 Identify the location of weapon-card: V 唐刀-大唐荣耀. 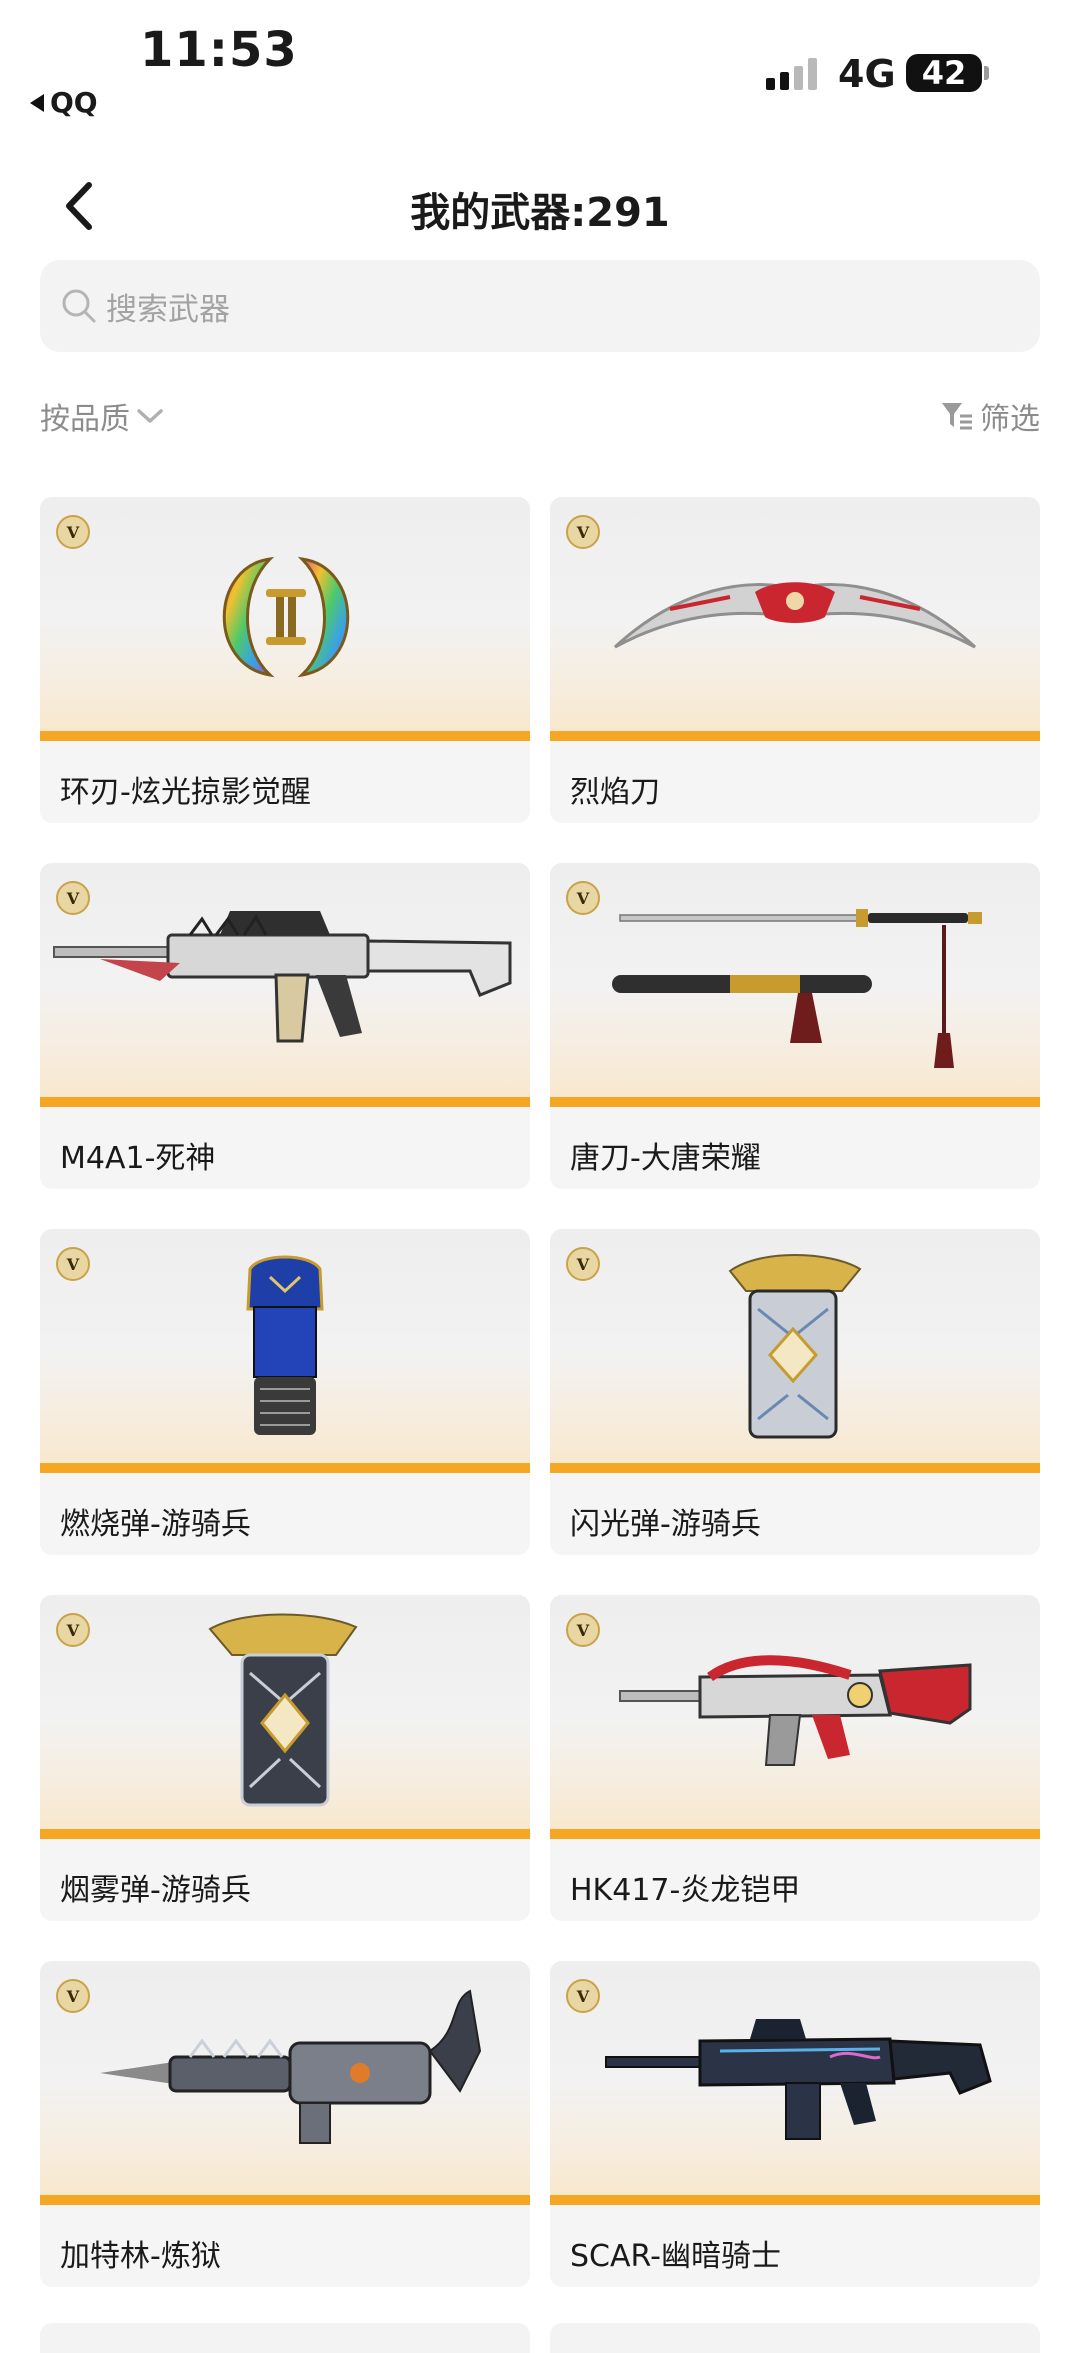
(795, 1026).